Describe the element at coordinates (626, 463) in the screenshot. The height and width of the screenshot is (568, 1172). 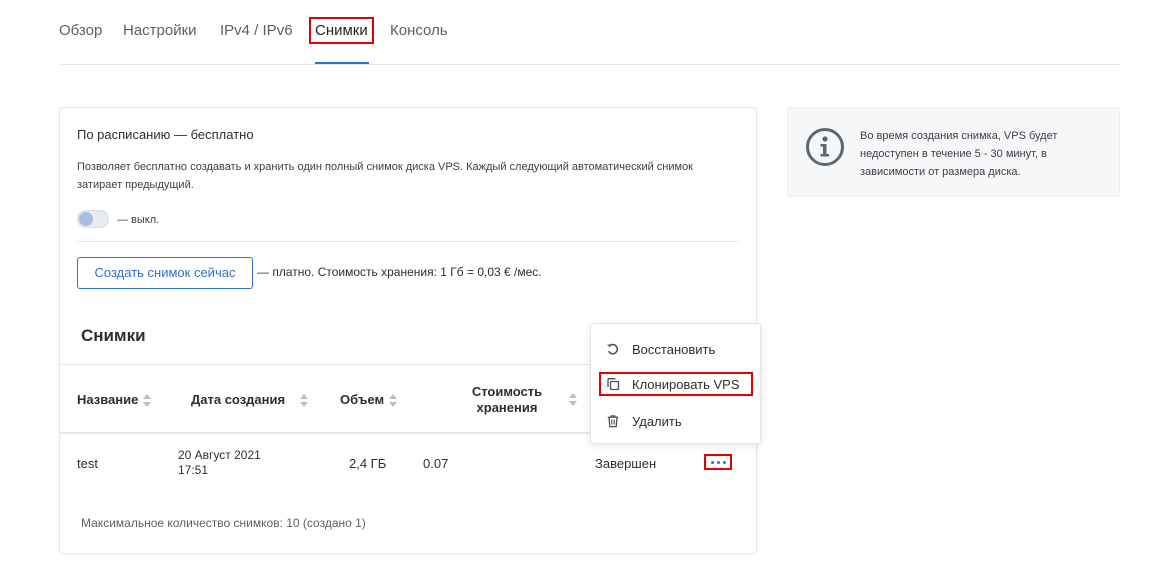
I see `snapshot-status: Завершен` at that location.